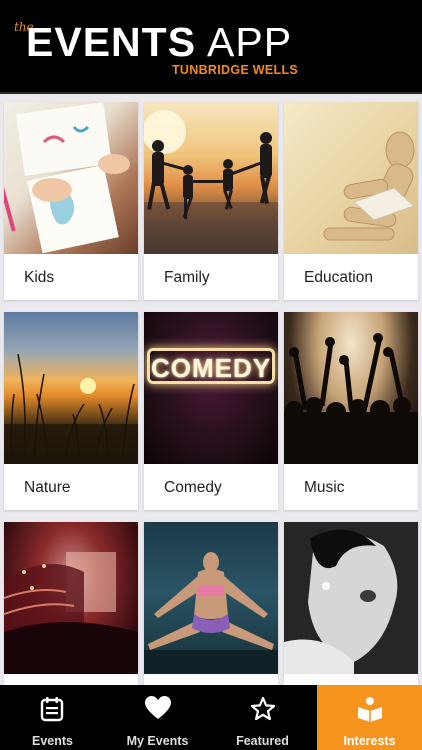 This screenshot has width=422, height=750. I want to click on category-tile-music: Music, so click(351, 411).